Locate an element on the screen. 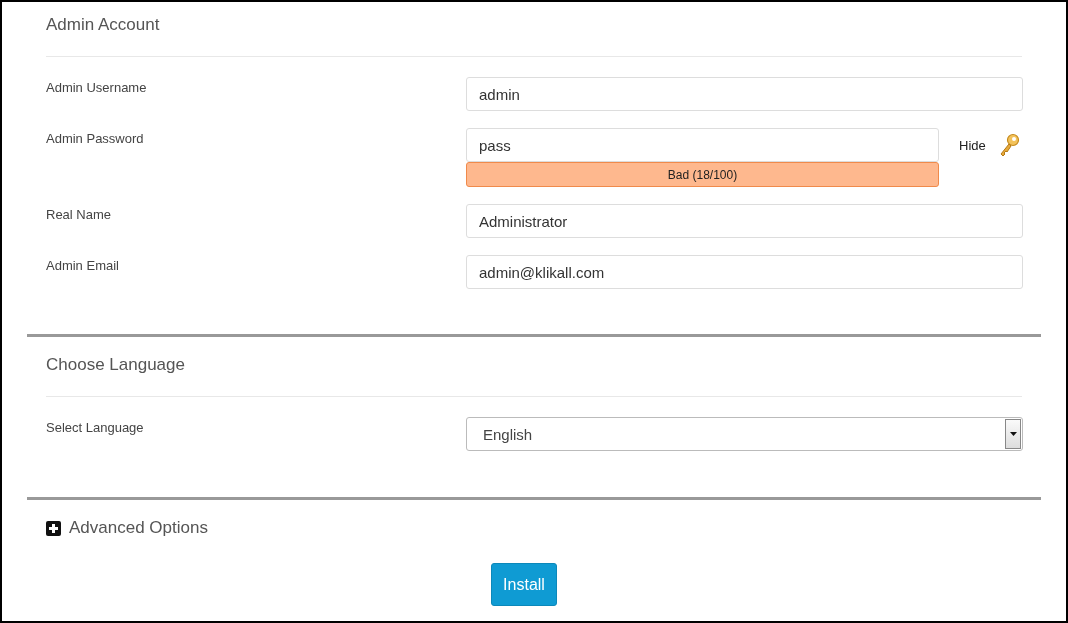 The height and width of the screenshot is (623, 1068). input-field: Administrator is located at coordinates (744, 221).